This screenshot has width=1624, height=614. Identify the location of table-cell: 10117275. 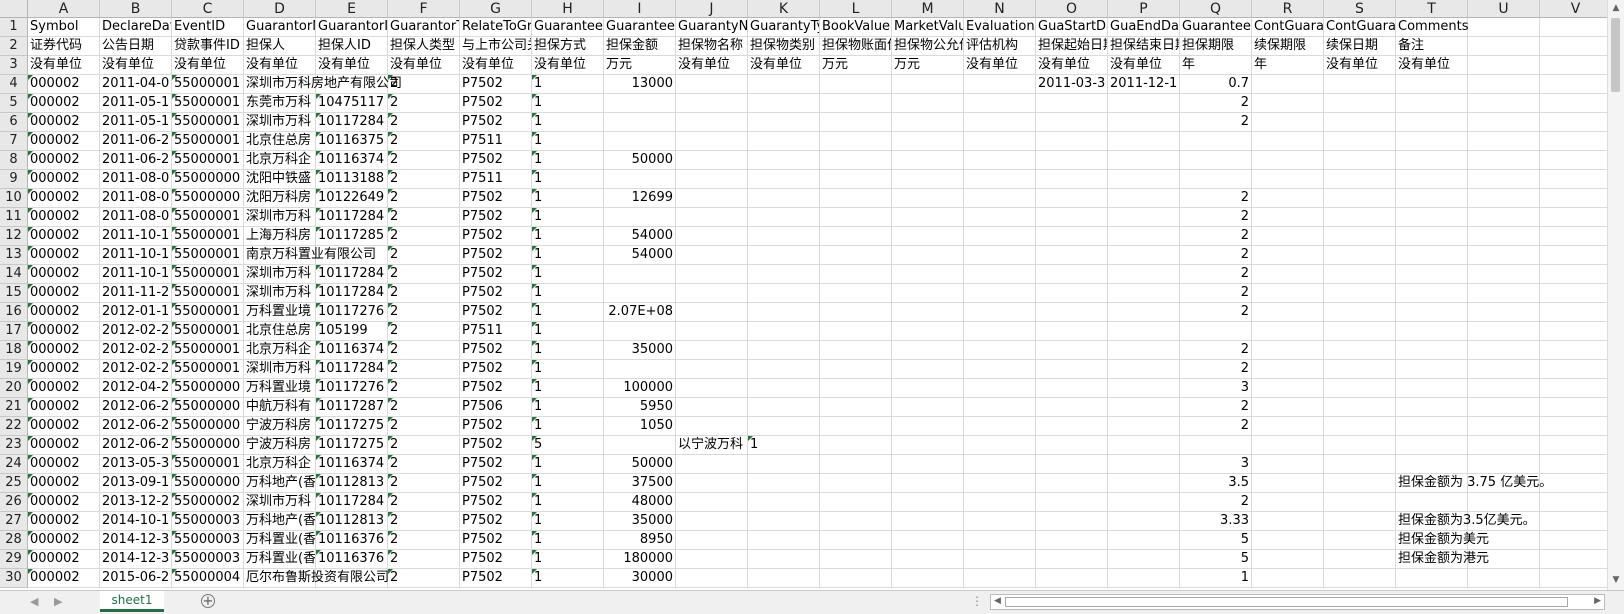
(352, 445).